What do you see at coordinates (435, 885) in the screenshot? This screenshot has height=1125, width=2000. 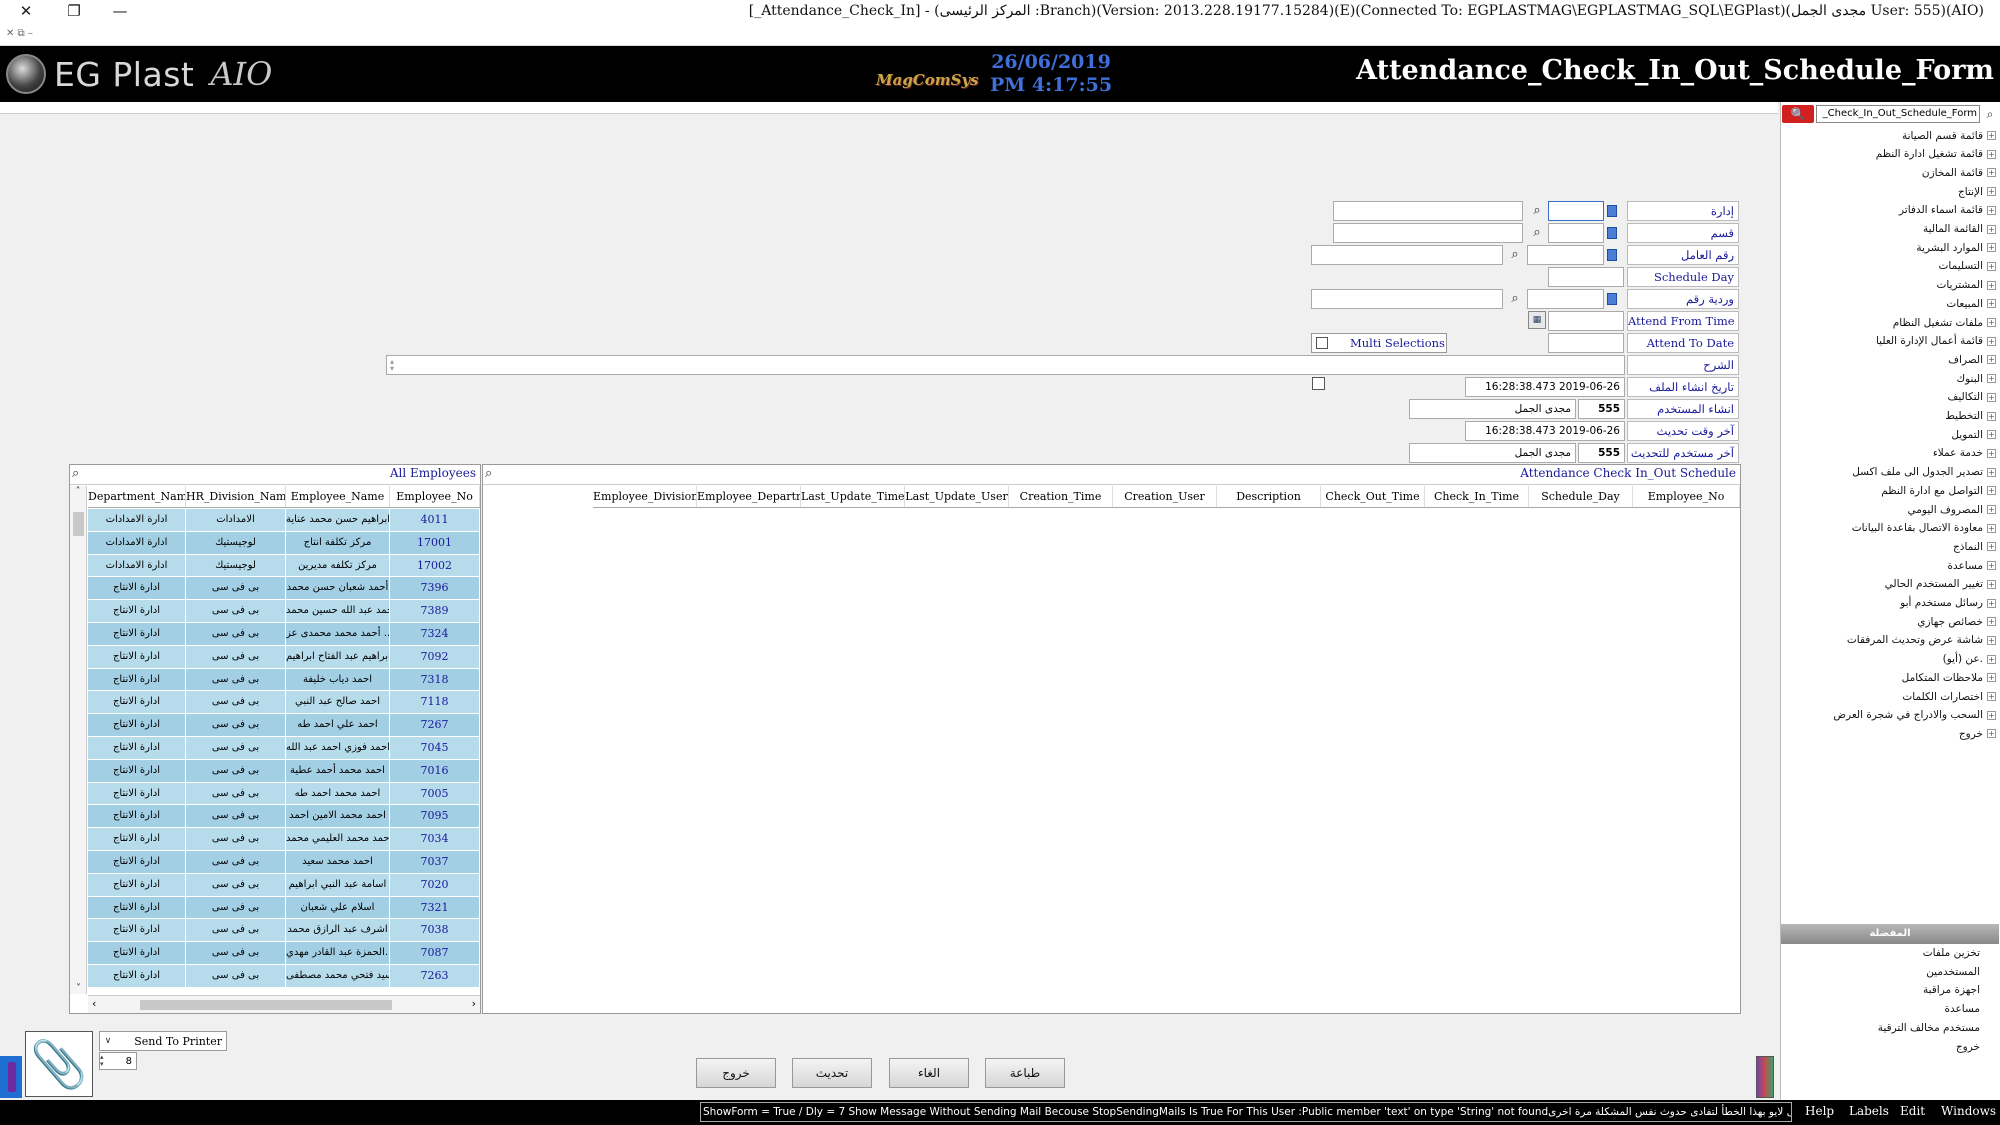 I see `cell-employee-no: 7020` at bounding box center [435, 885].